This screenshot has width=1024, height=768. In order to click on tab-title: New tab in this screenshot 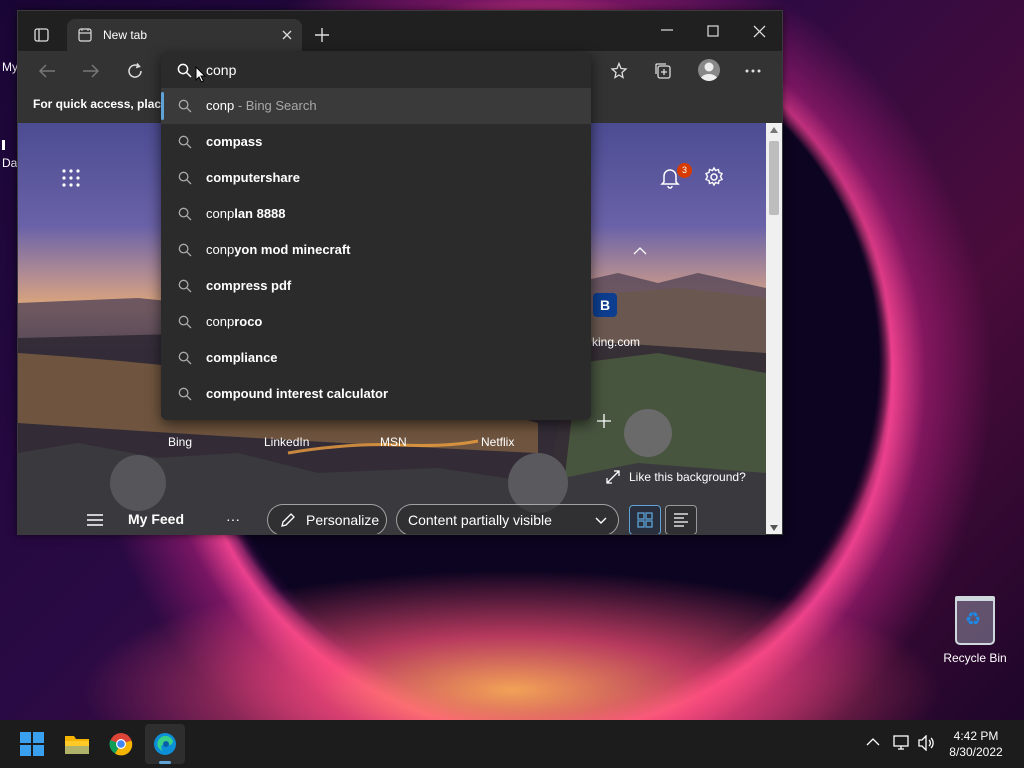, I will do `click(125, 35)`.